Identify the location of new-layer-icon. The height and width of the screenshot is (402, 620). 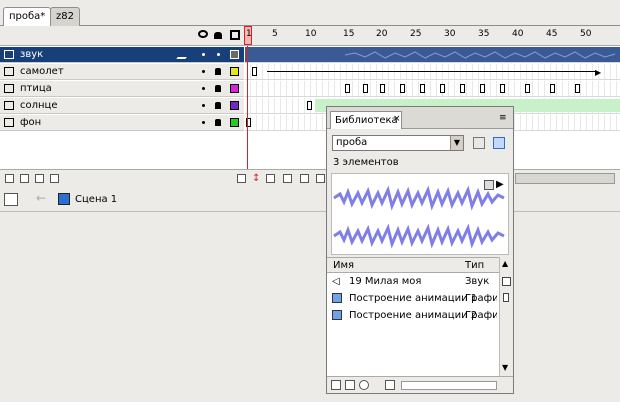
(9, 178).